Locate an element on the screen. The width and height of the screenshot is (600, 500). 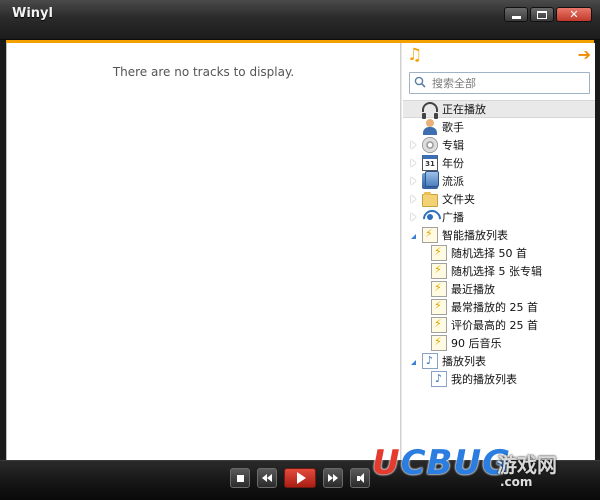
stop-button is located at coordinates (240, 478).